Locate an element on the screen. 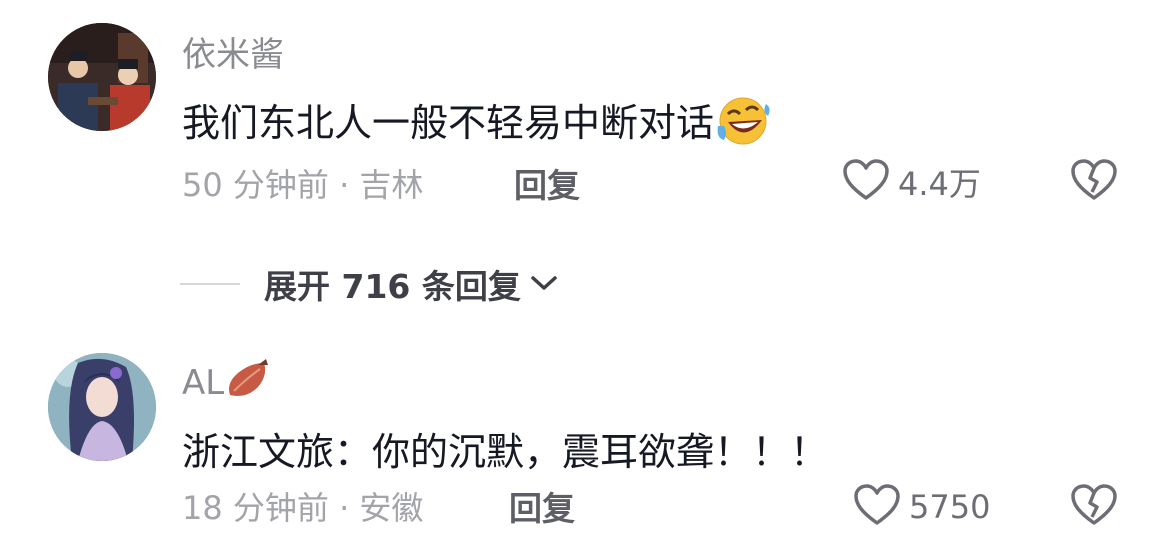  comment-meta: 50 分钟前 · 吉林 is located at coordinates (302, 183).